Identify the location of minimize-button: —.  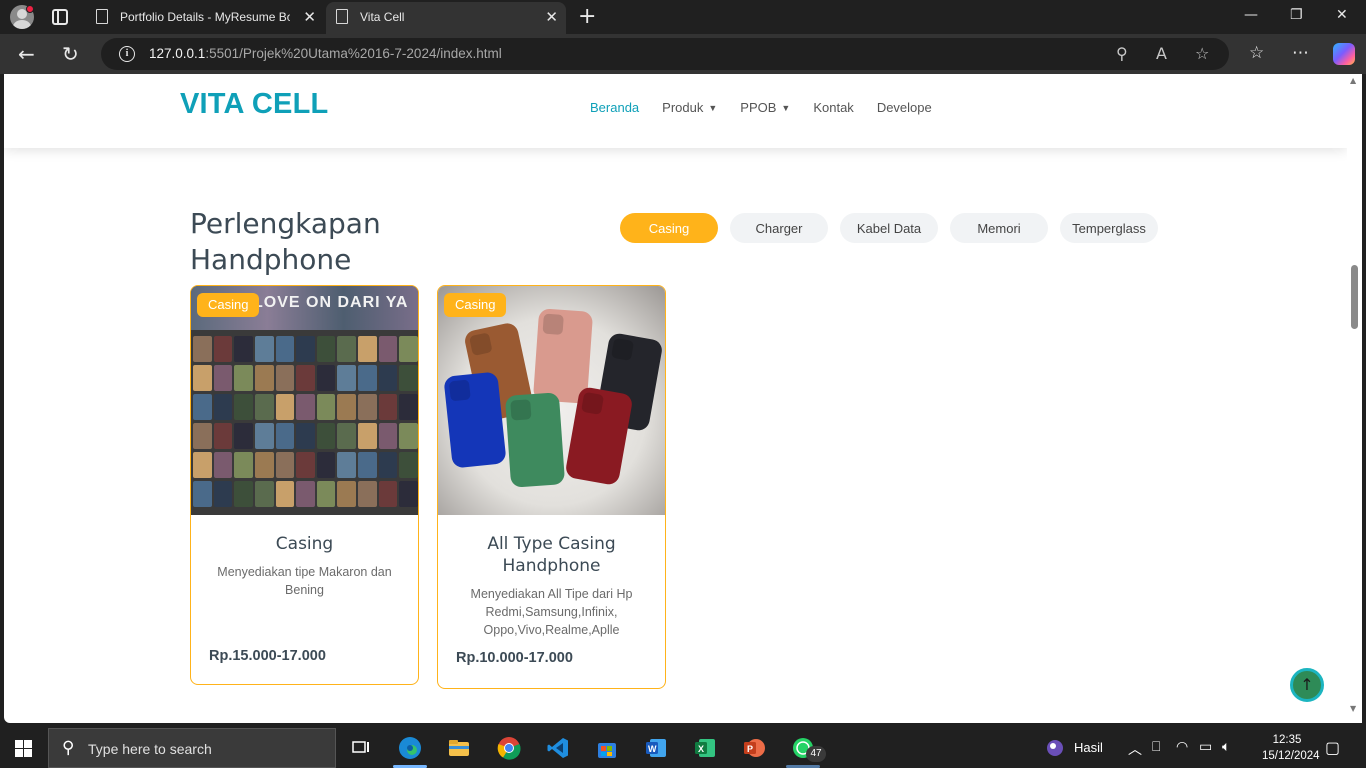
(1251, 15).